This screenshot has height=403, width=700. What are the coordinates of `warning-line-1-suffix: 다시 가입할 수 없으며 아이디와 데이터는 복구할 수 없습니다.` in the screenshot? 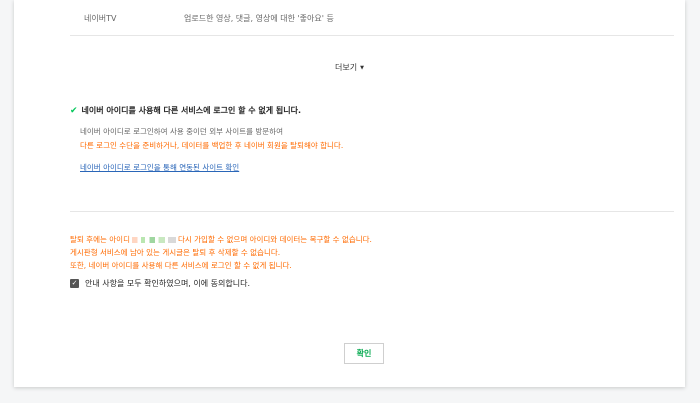 It's located at (274, 239).